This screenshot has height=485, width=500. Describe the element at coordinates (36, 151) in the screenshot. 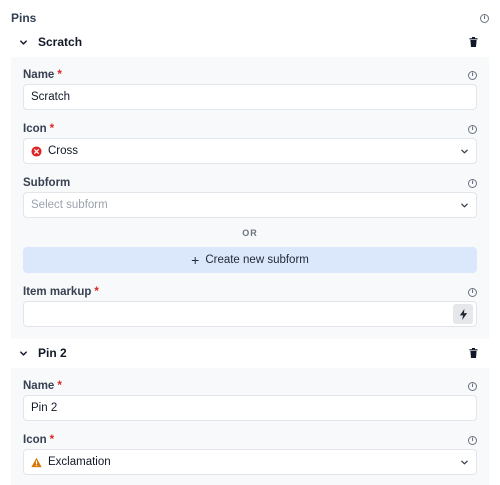

I see `cross-circle-icon` at that location.